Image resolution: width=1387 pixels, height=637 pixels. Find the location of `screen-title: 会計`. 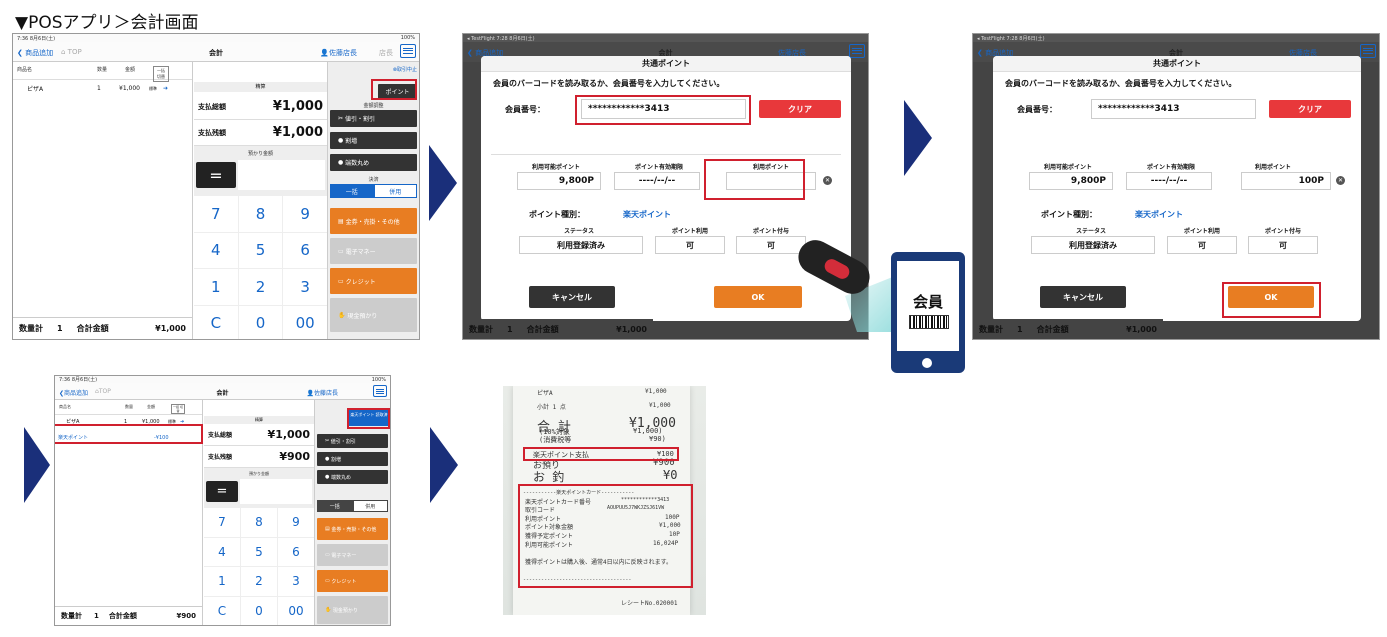

screen-title: 会計 is located at coordinates (222, 393).